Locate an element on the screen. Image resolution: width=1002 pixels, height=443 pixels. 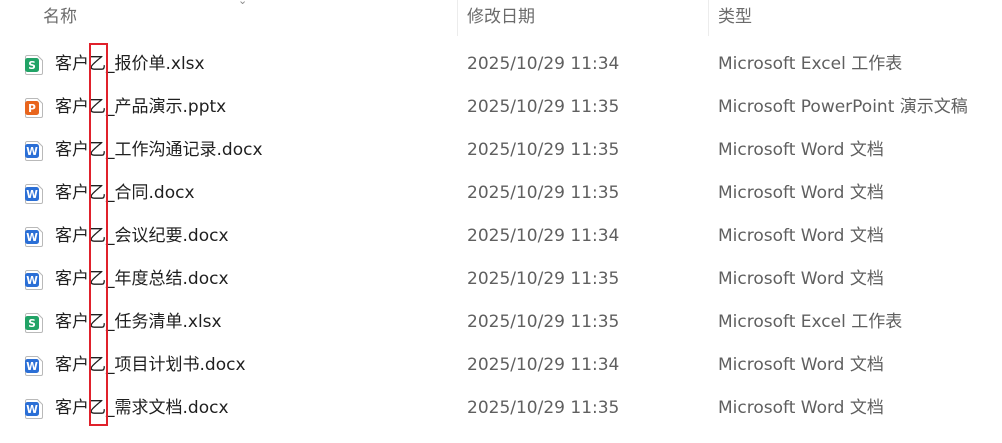
file-name: 客户乙_工作沟通记录.docx is located at coordinates (159, 150).